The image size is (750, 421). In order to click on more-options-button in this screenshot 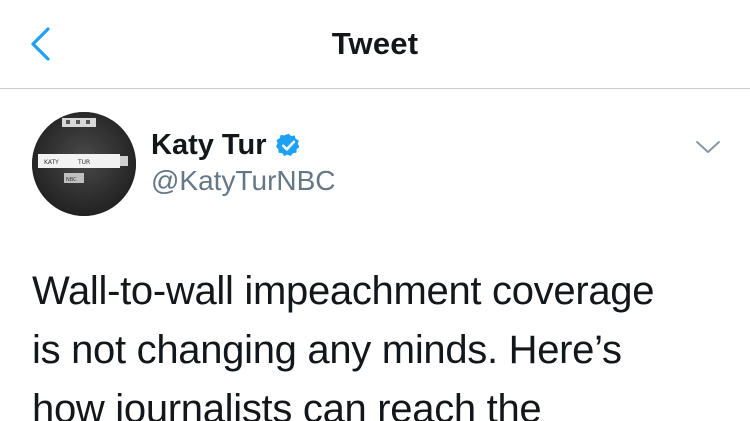, I will do `click(708, 147)`.